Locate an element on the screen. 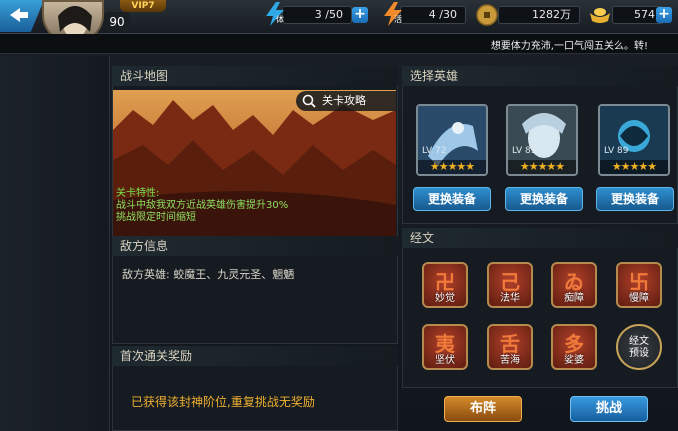 This screenshot has height=431, width=678. coin-resource: 1282万 is located at coordinates (529, 15).